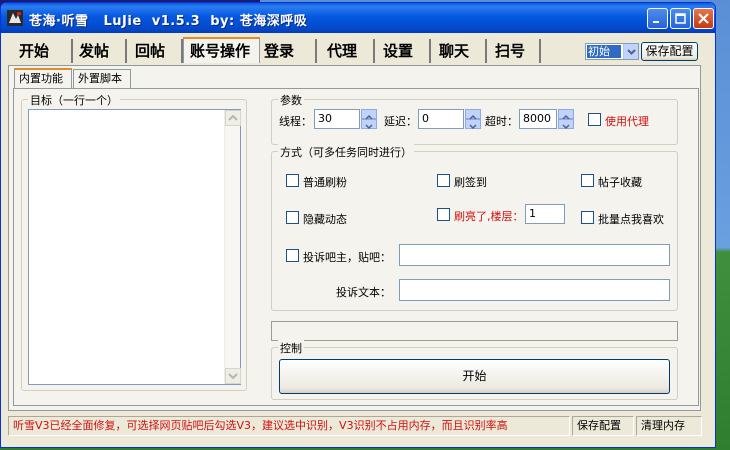  What do you see at coordinates (74, 100) in the screenshot?
I see `target-group-label: 目标（一行一个）` at bounding box center [74, 100].